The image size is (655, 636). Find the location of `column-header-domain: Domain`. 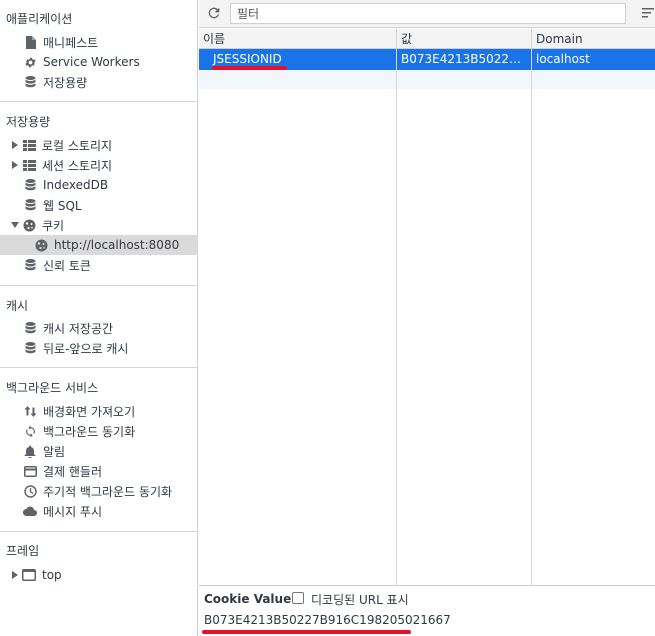

column-header-domain: Domain is located at coordinates (593, 39).